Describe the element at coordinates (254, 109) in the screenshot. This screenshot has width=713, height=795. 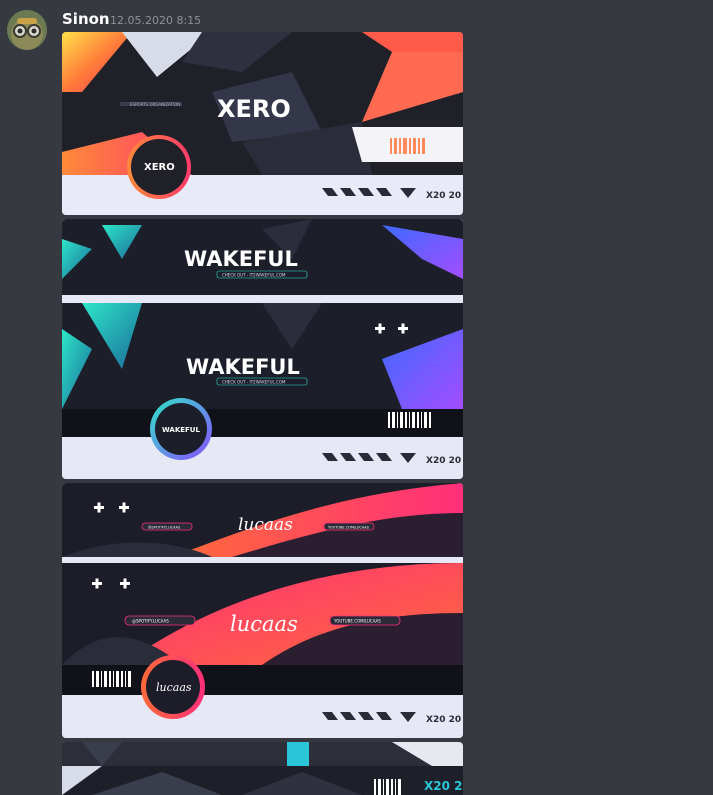
I see `xero-brand-title: XERO` at that location.